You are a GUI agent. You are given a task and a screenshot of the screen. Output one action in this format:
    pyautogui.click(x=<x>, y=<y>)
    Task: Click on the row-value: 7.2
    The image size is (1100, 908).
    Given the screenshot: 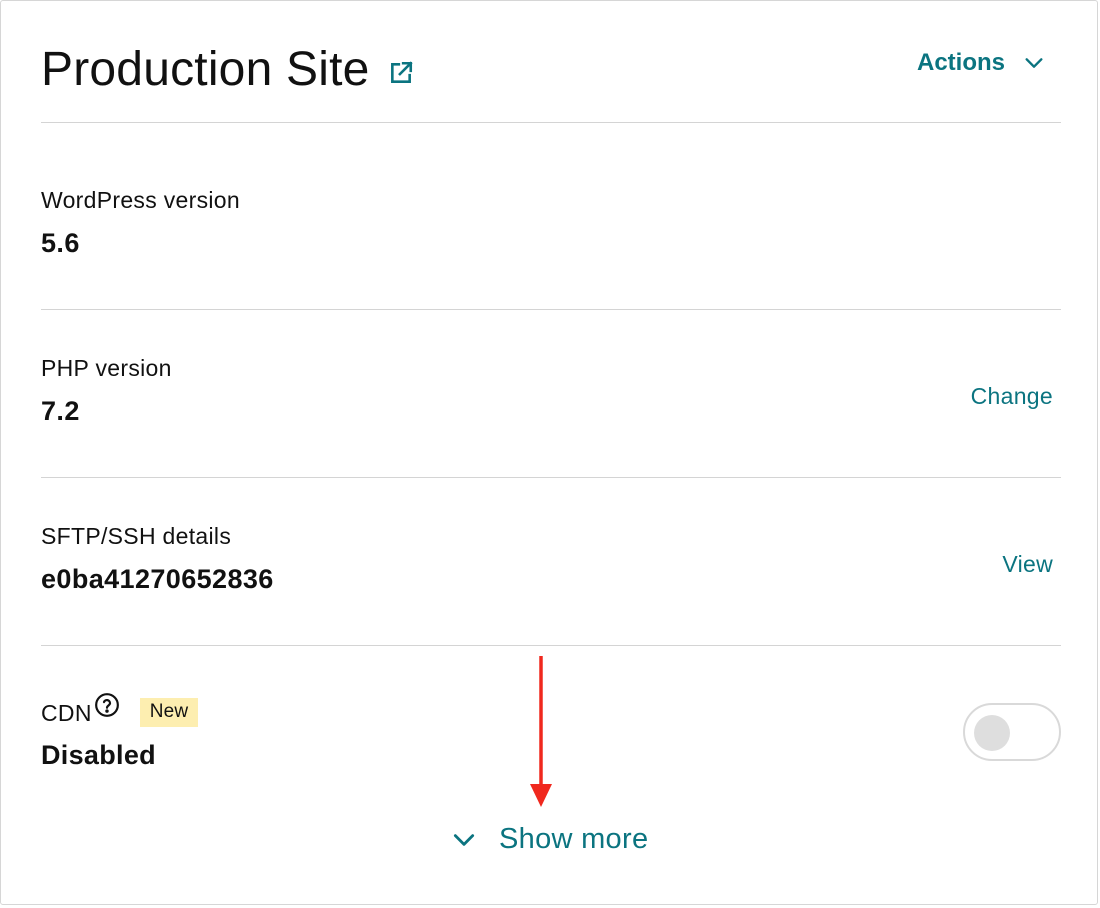 What is the action you would take?
    pyautogui.click(x=60, y=411)
    